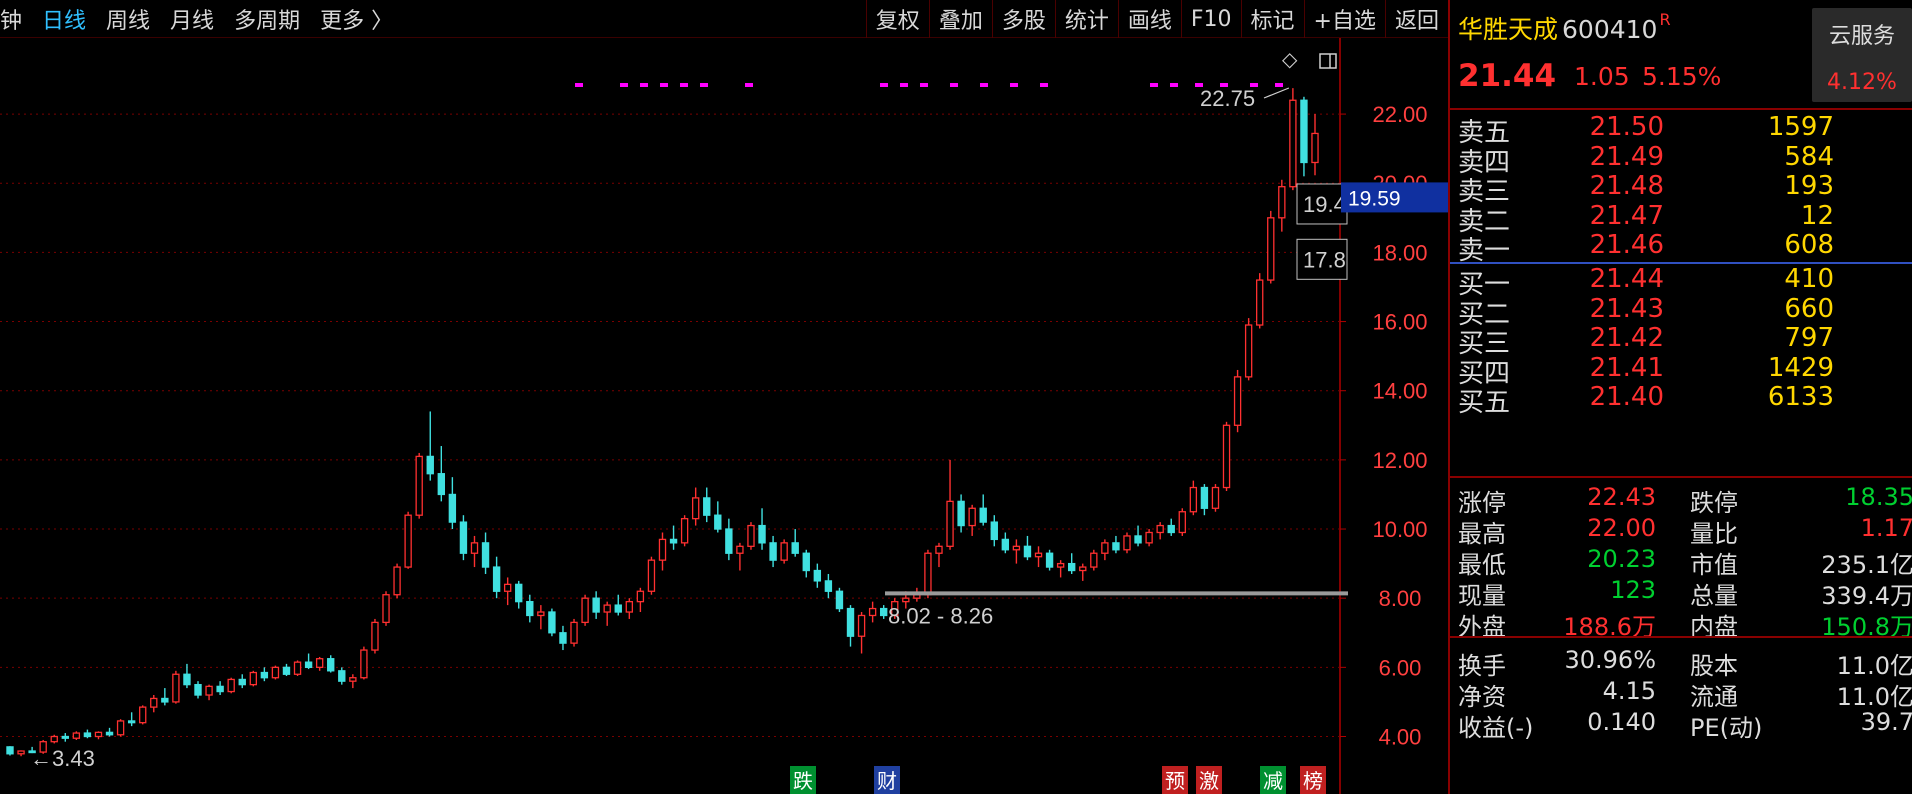 The height and width of the screenshot is (794, 1912). What do you see at coordinates (1681, 248) in the screenshot?
I see `ask-row: 卖一 21.46 608` at bounding box center [1681, 248].